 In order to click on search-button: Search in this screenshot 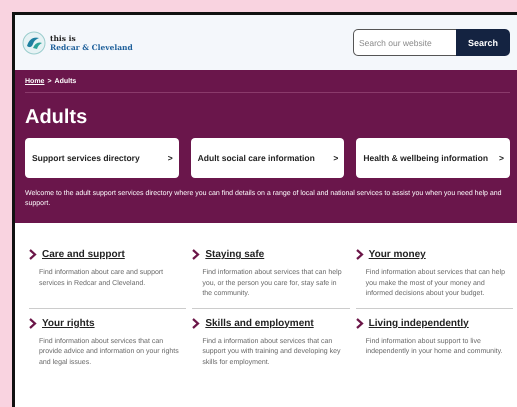, I will do `click(483, 42)`.